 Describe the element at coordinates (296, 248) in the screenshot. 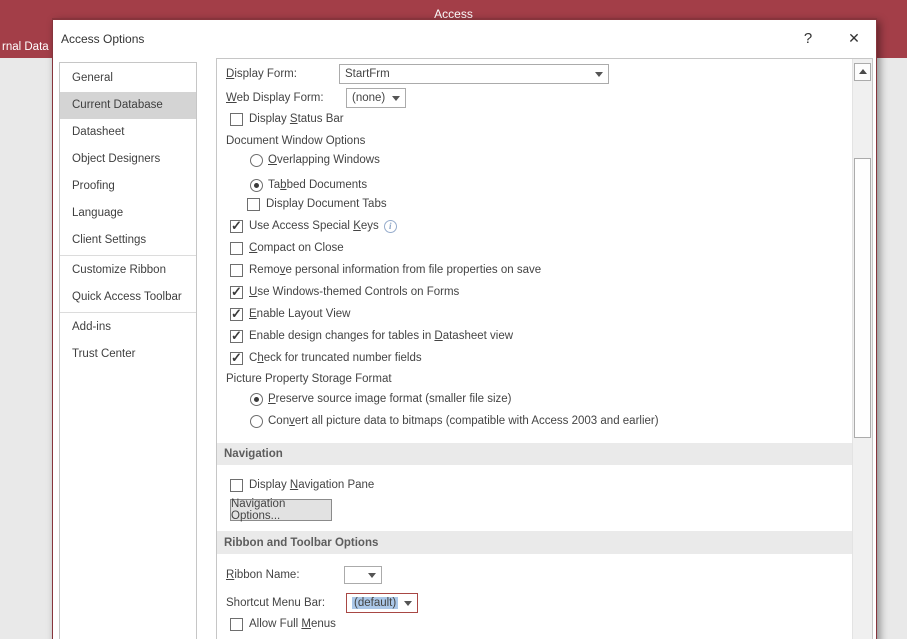

I see `compact-on-close-label: Compact on Close` at that location.